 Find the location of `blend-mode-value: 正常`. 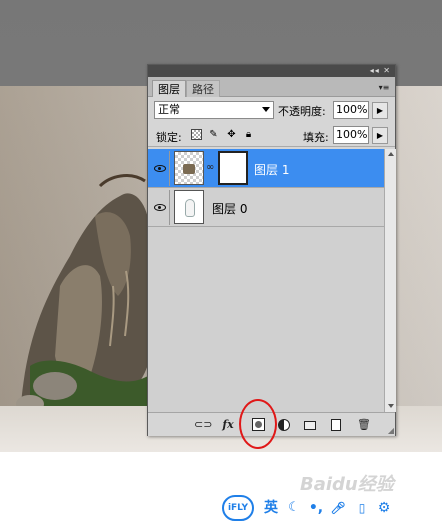

blend-mode-value: 正常 is located at coordinates (169, 109).